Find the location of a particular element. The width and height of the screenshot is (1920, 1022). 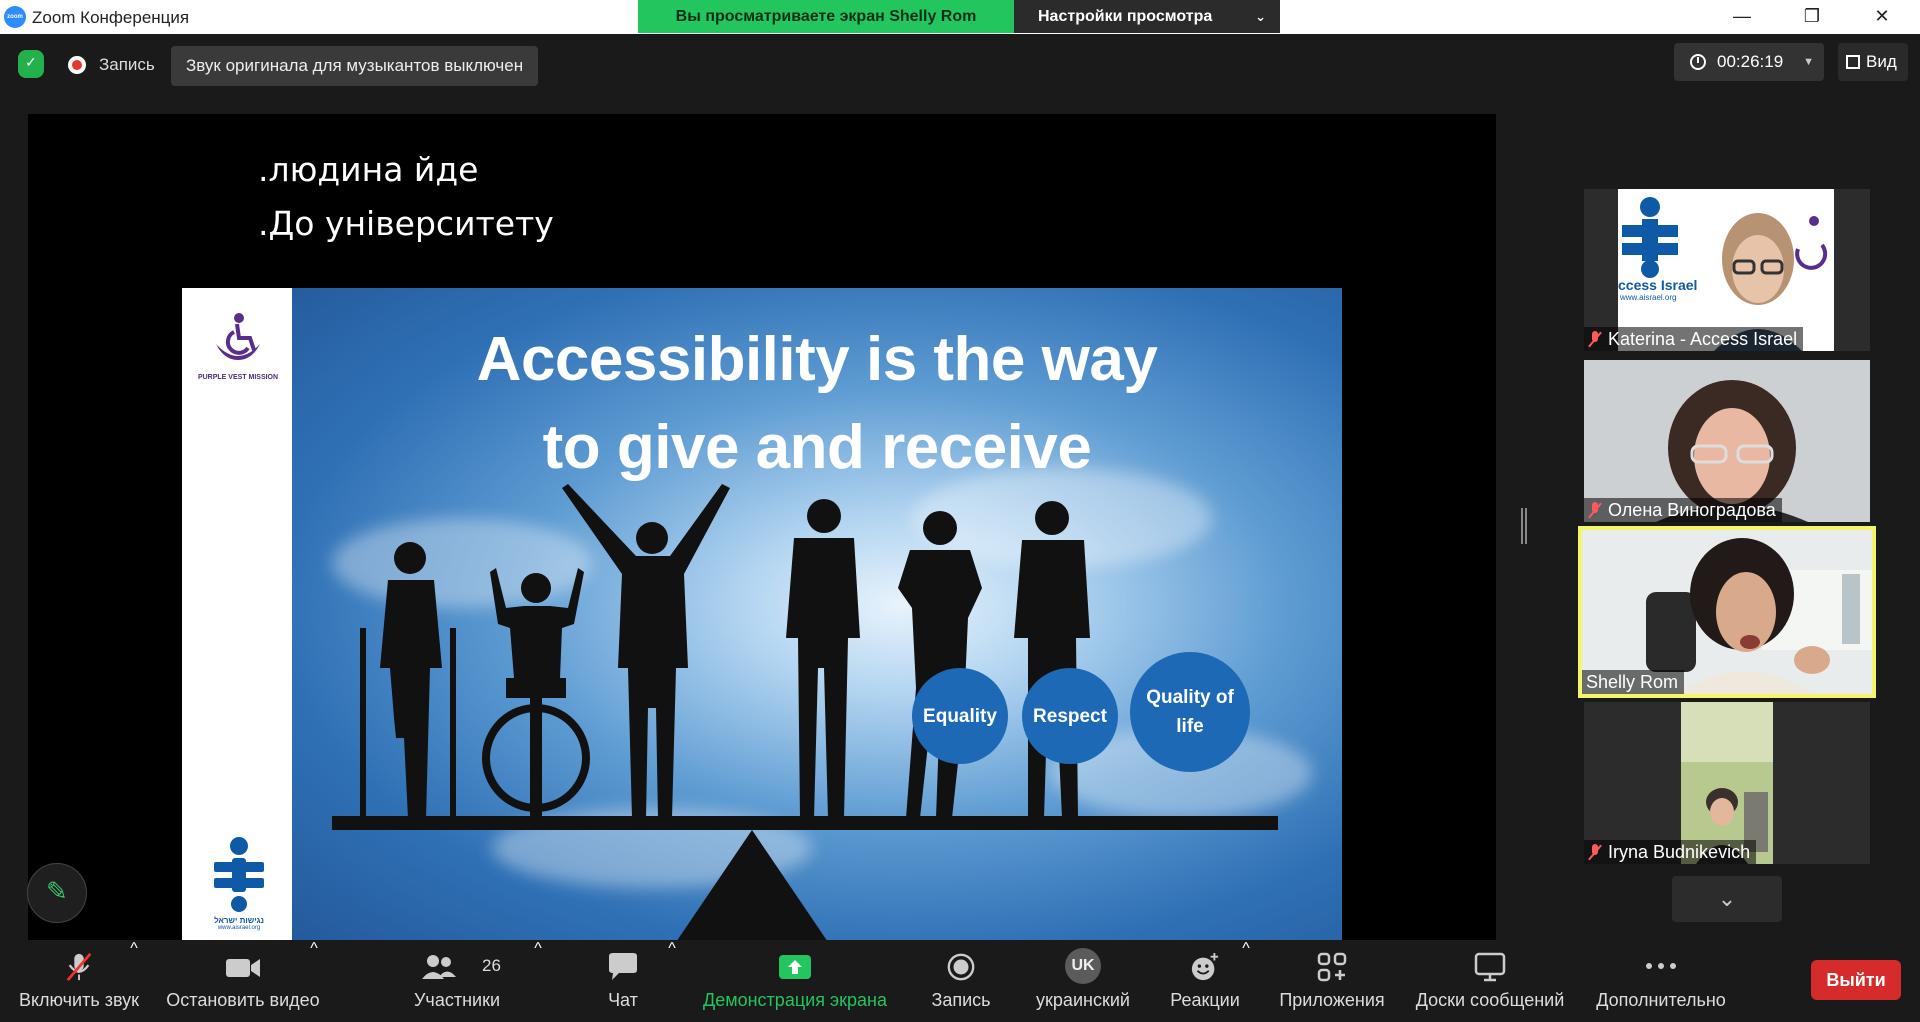

language-interpretation-button: UK украинский is located at coordinates (1083, 981).